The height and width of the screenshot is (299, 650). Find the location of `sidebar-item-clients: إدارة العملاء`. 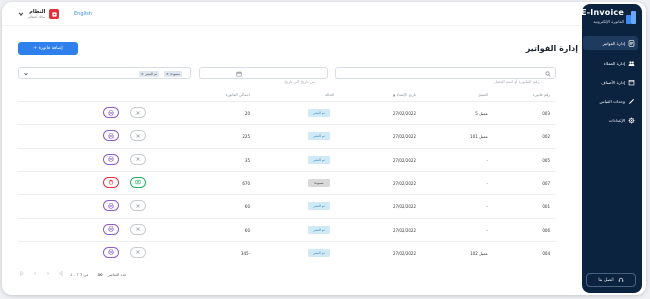

sidebar-item-clients: إدارة العملاء is located at coordinates (610, 63).